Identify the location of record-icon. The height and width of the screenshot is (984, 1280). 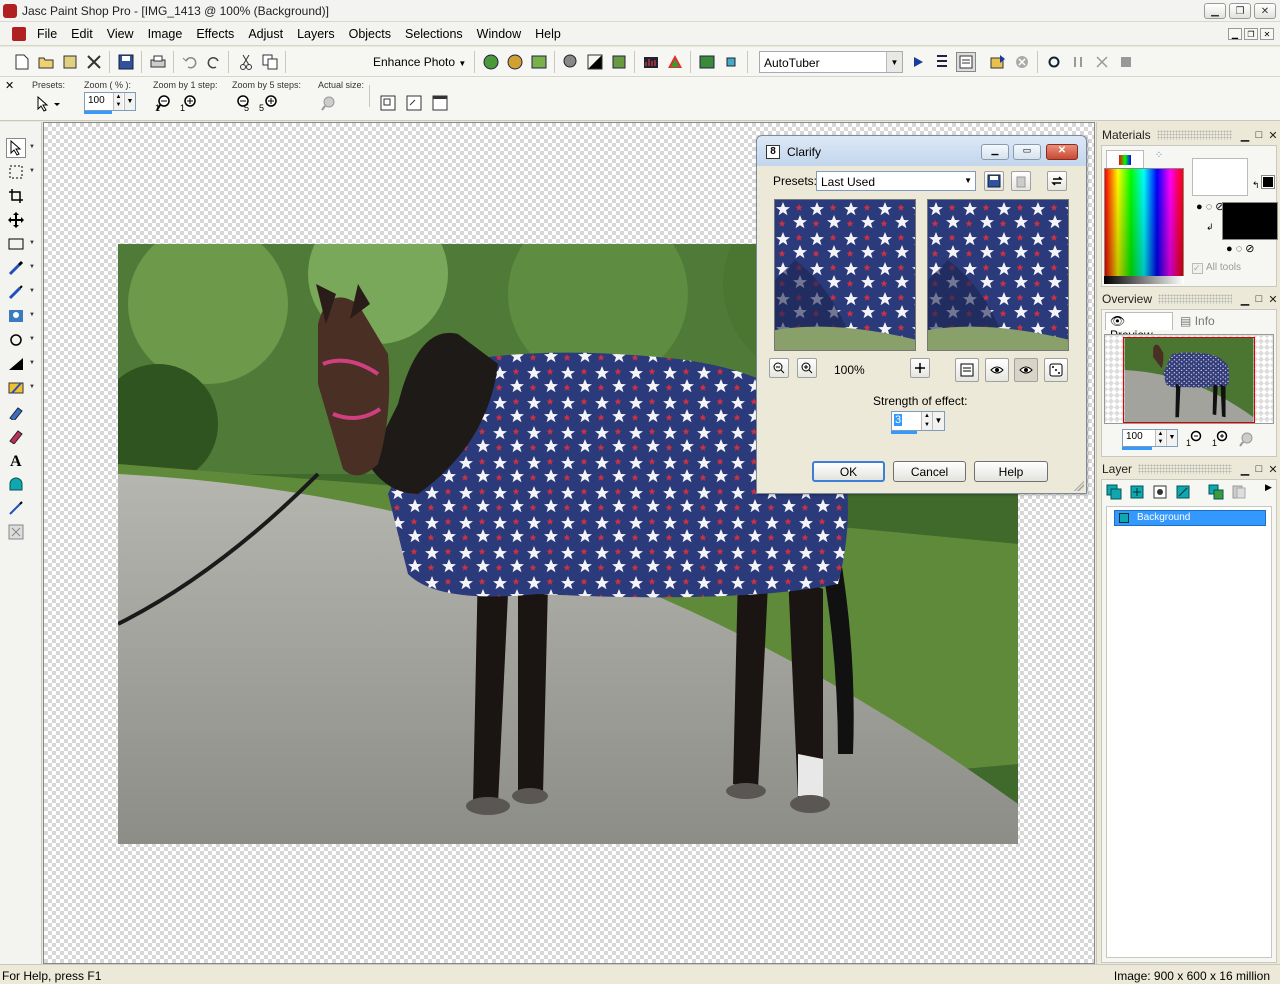
(1054, 62).